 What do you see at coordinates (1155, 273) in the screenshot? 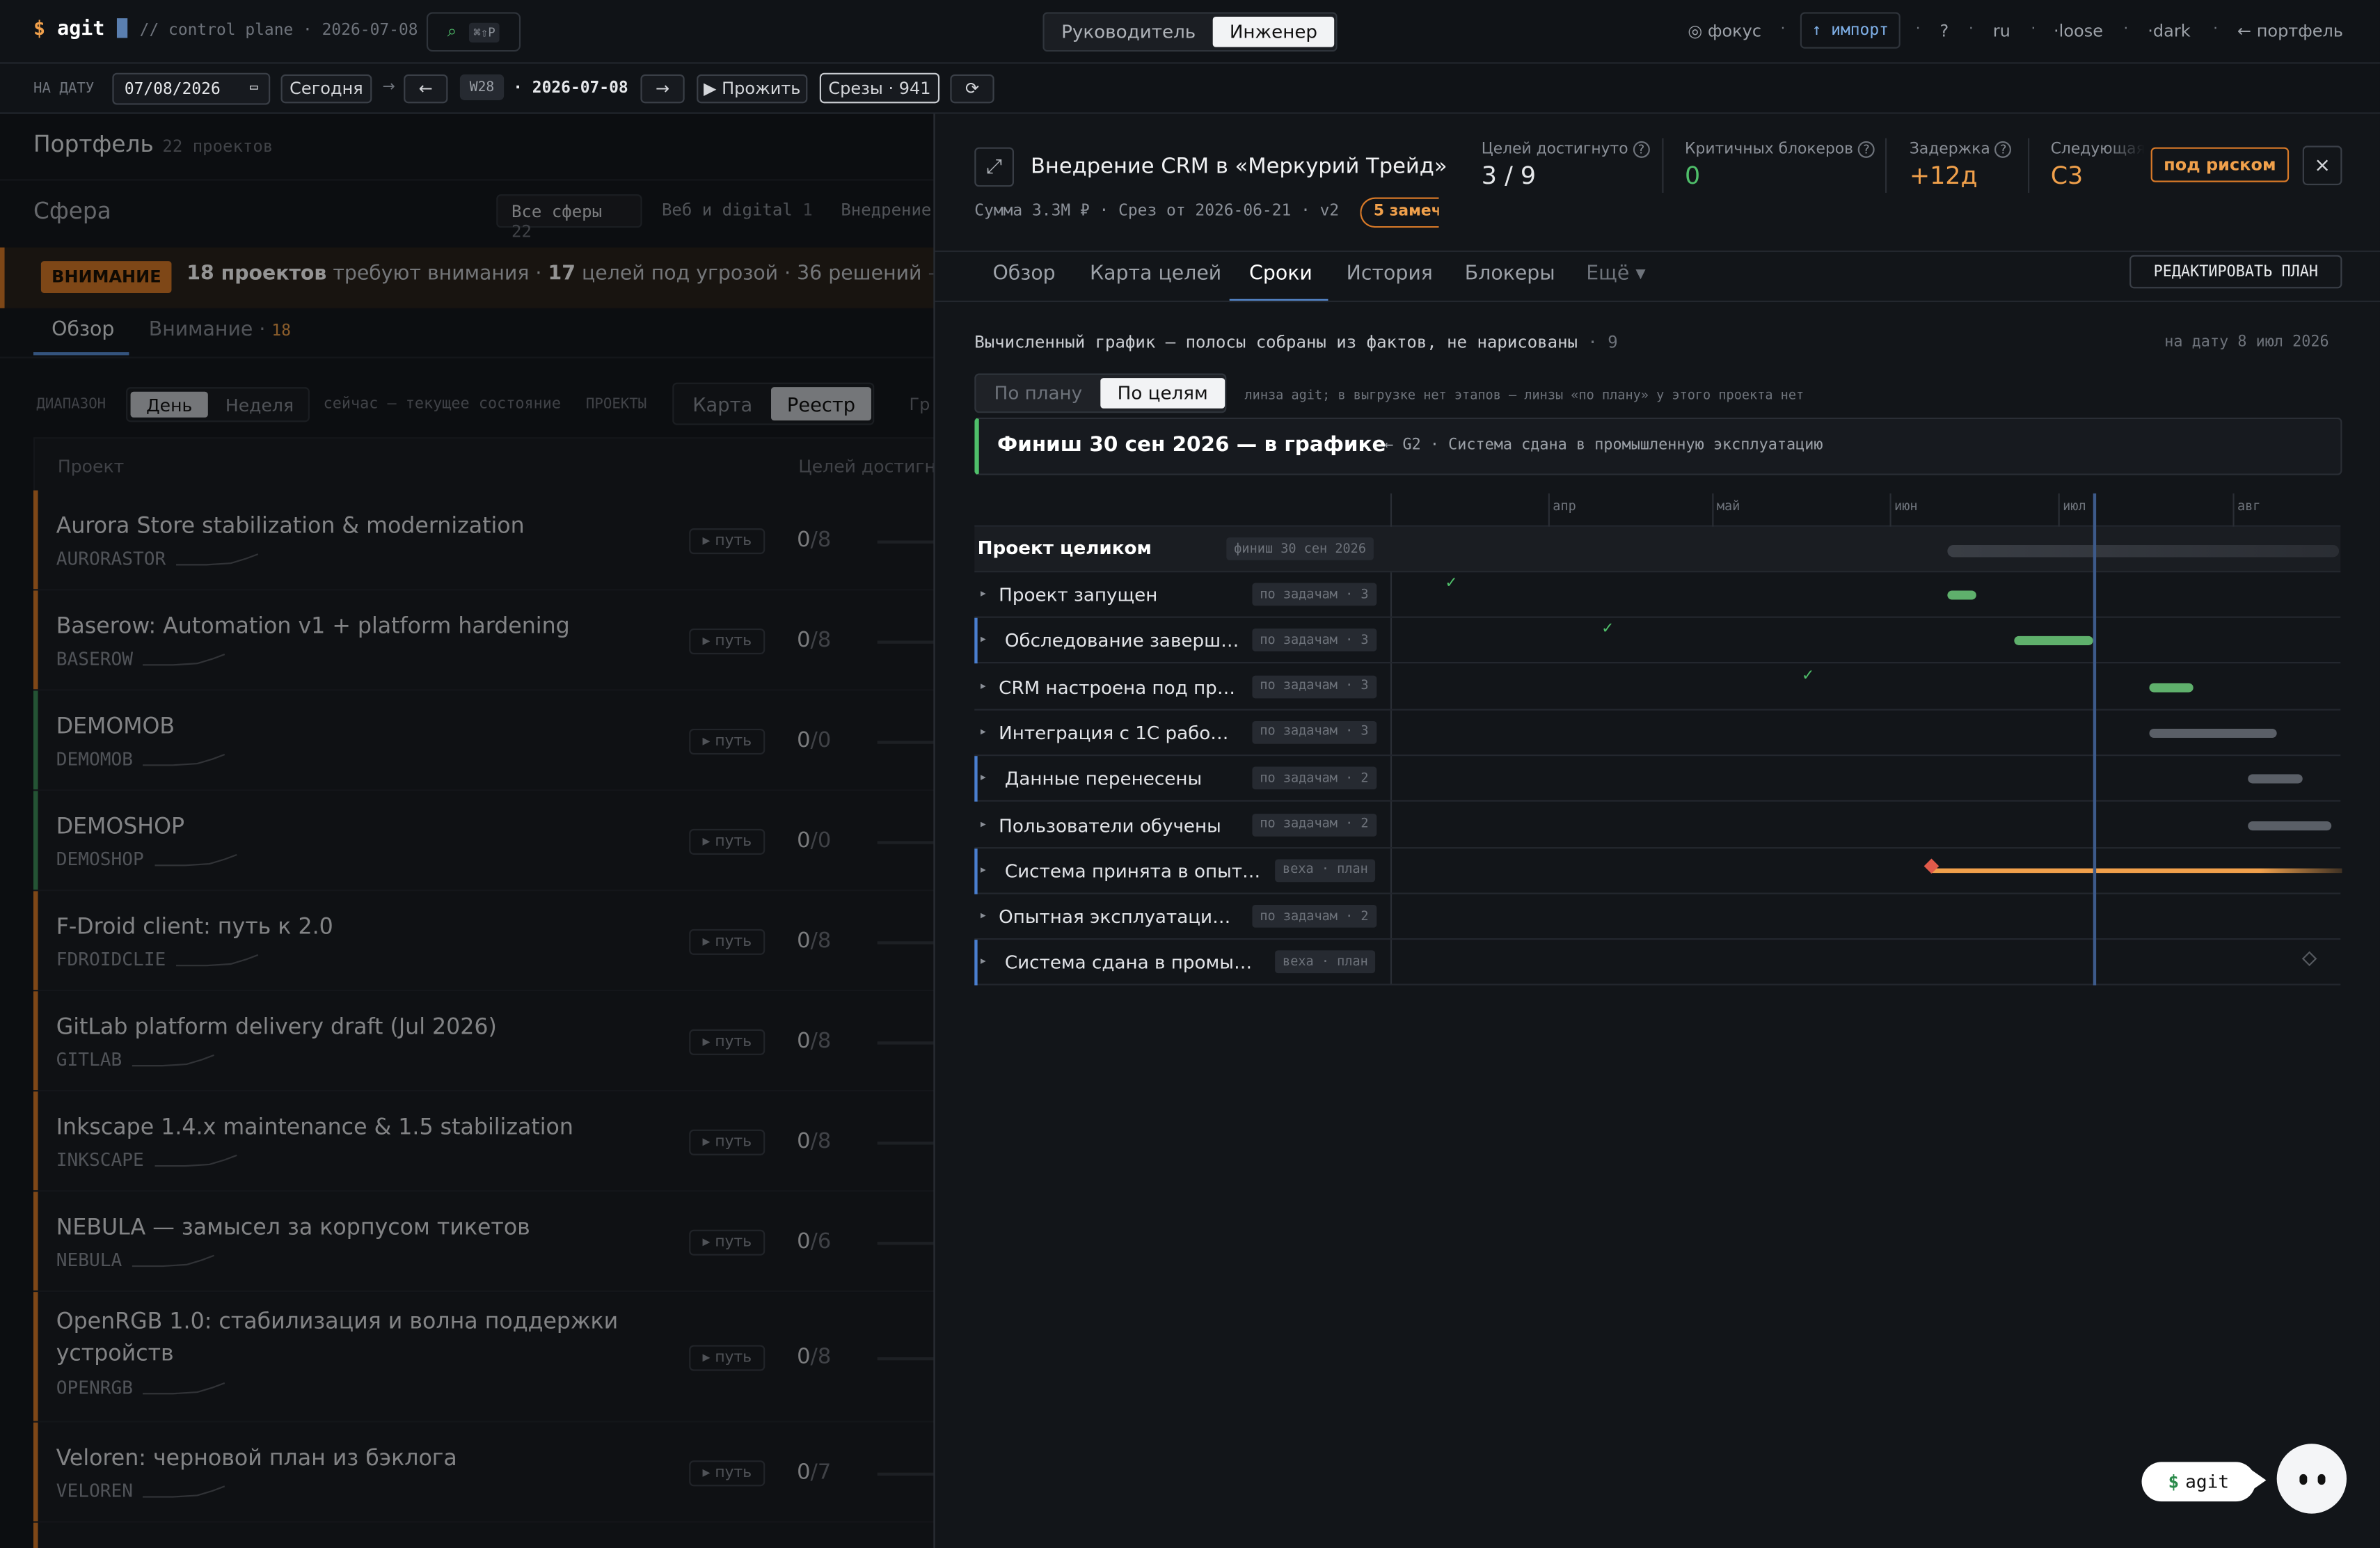
I see `tab-goal-map: Карта целей` at bounding box center [1155, 273].